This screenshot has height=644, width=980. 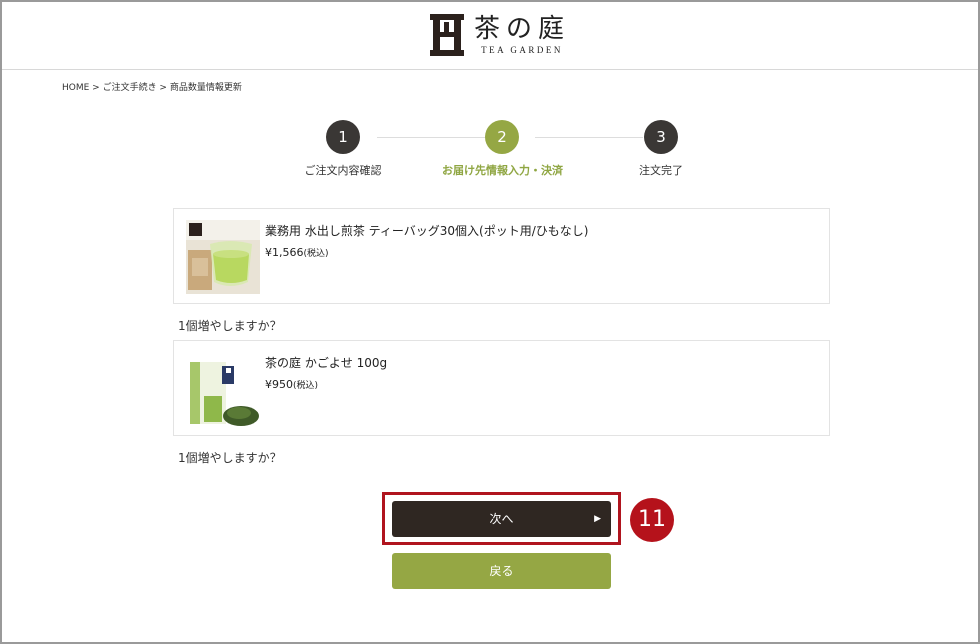 I want to click on product-price: ¥1,566(税込), so click(x=297, y=252).